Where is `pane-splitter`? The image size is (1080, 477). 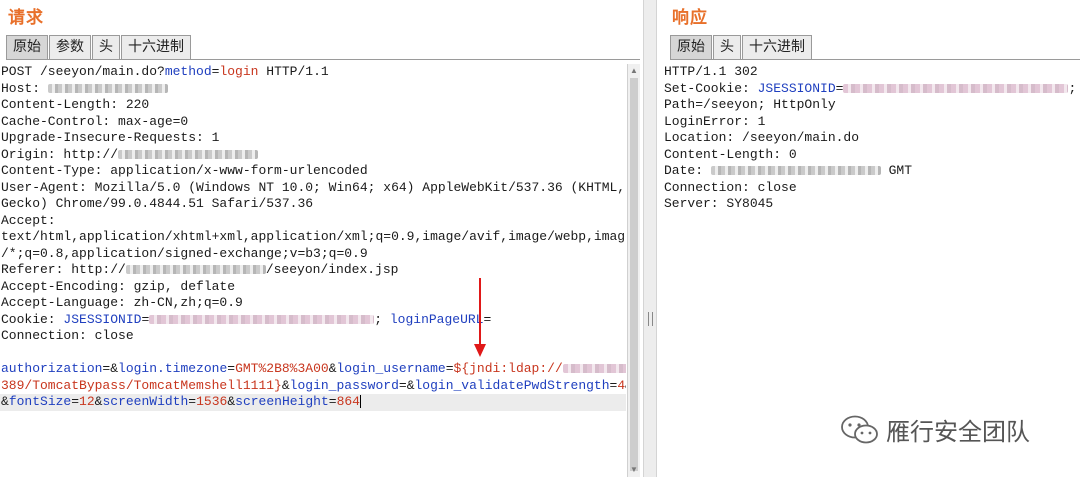
pane-splitter is located at coordinates (650, 238).